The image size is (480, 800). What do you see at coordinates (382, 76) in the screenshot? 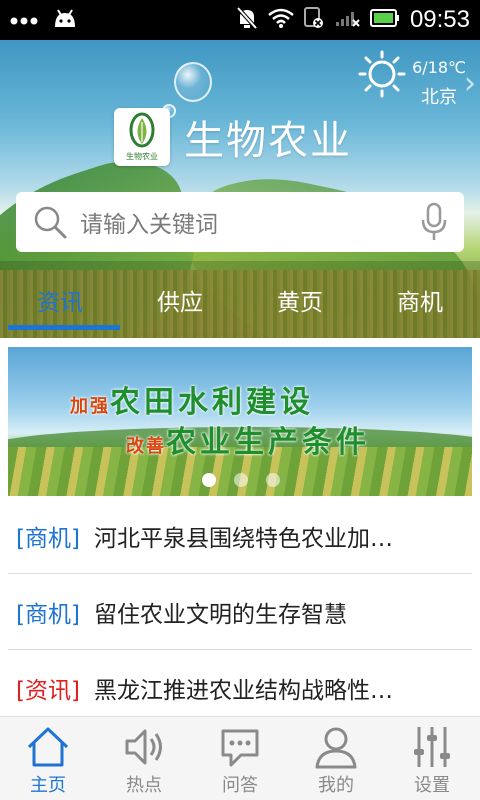
I see `sun-icon` at bounding box center [382, 76].